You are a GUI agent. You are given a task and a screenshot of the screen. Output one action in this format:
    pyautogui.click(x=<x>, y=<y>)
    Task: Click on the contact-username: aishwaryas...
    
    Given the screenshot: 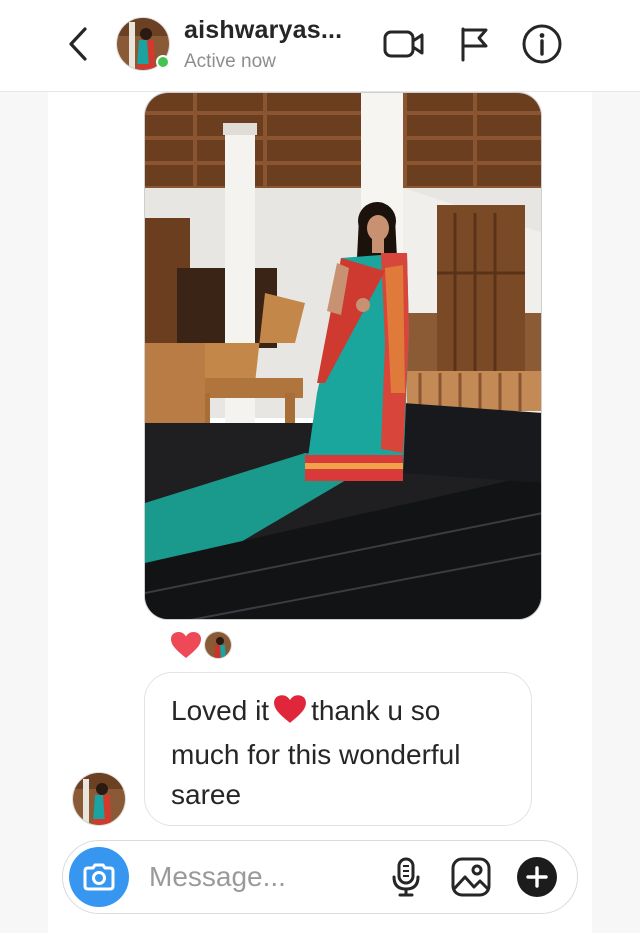 What is the action you would take?
    pyautogui.click(x=263, y=30)
    